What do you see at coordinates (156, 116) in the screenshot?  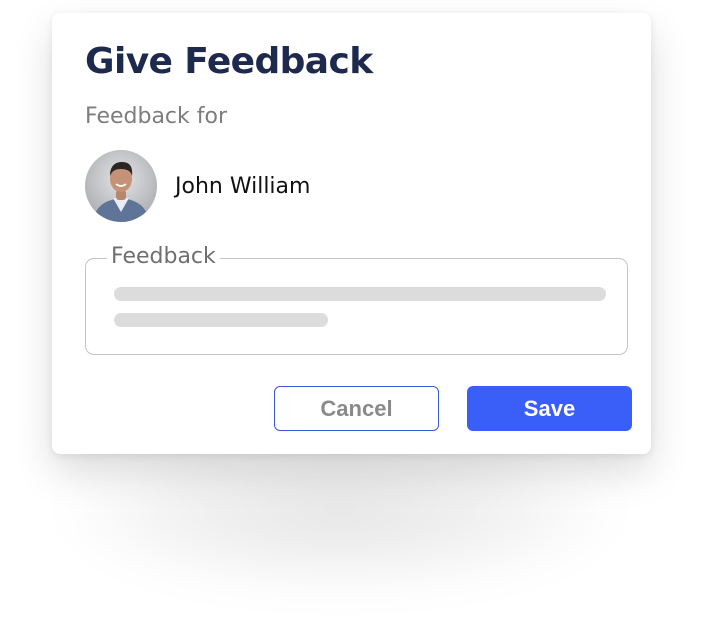 I see `dialog-subtitle: Feedback for` at bounding box center [156, 116].